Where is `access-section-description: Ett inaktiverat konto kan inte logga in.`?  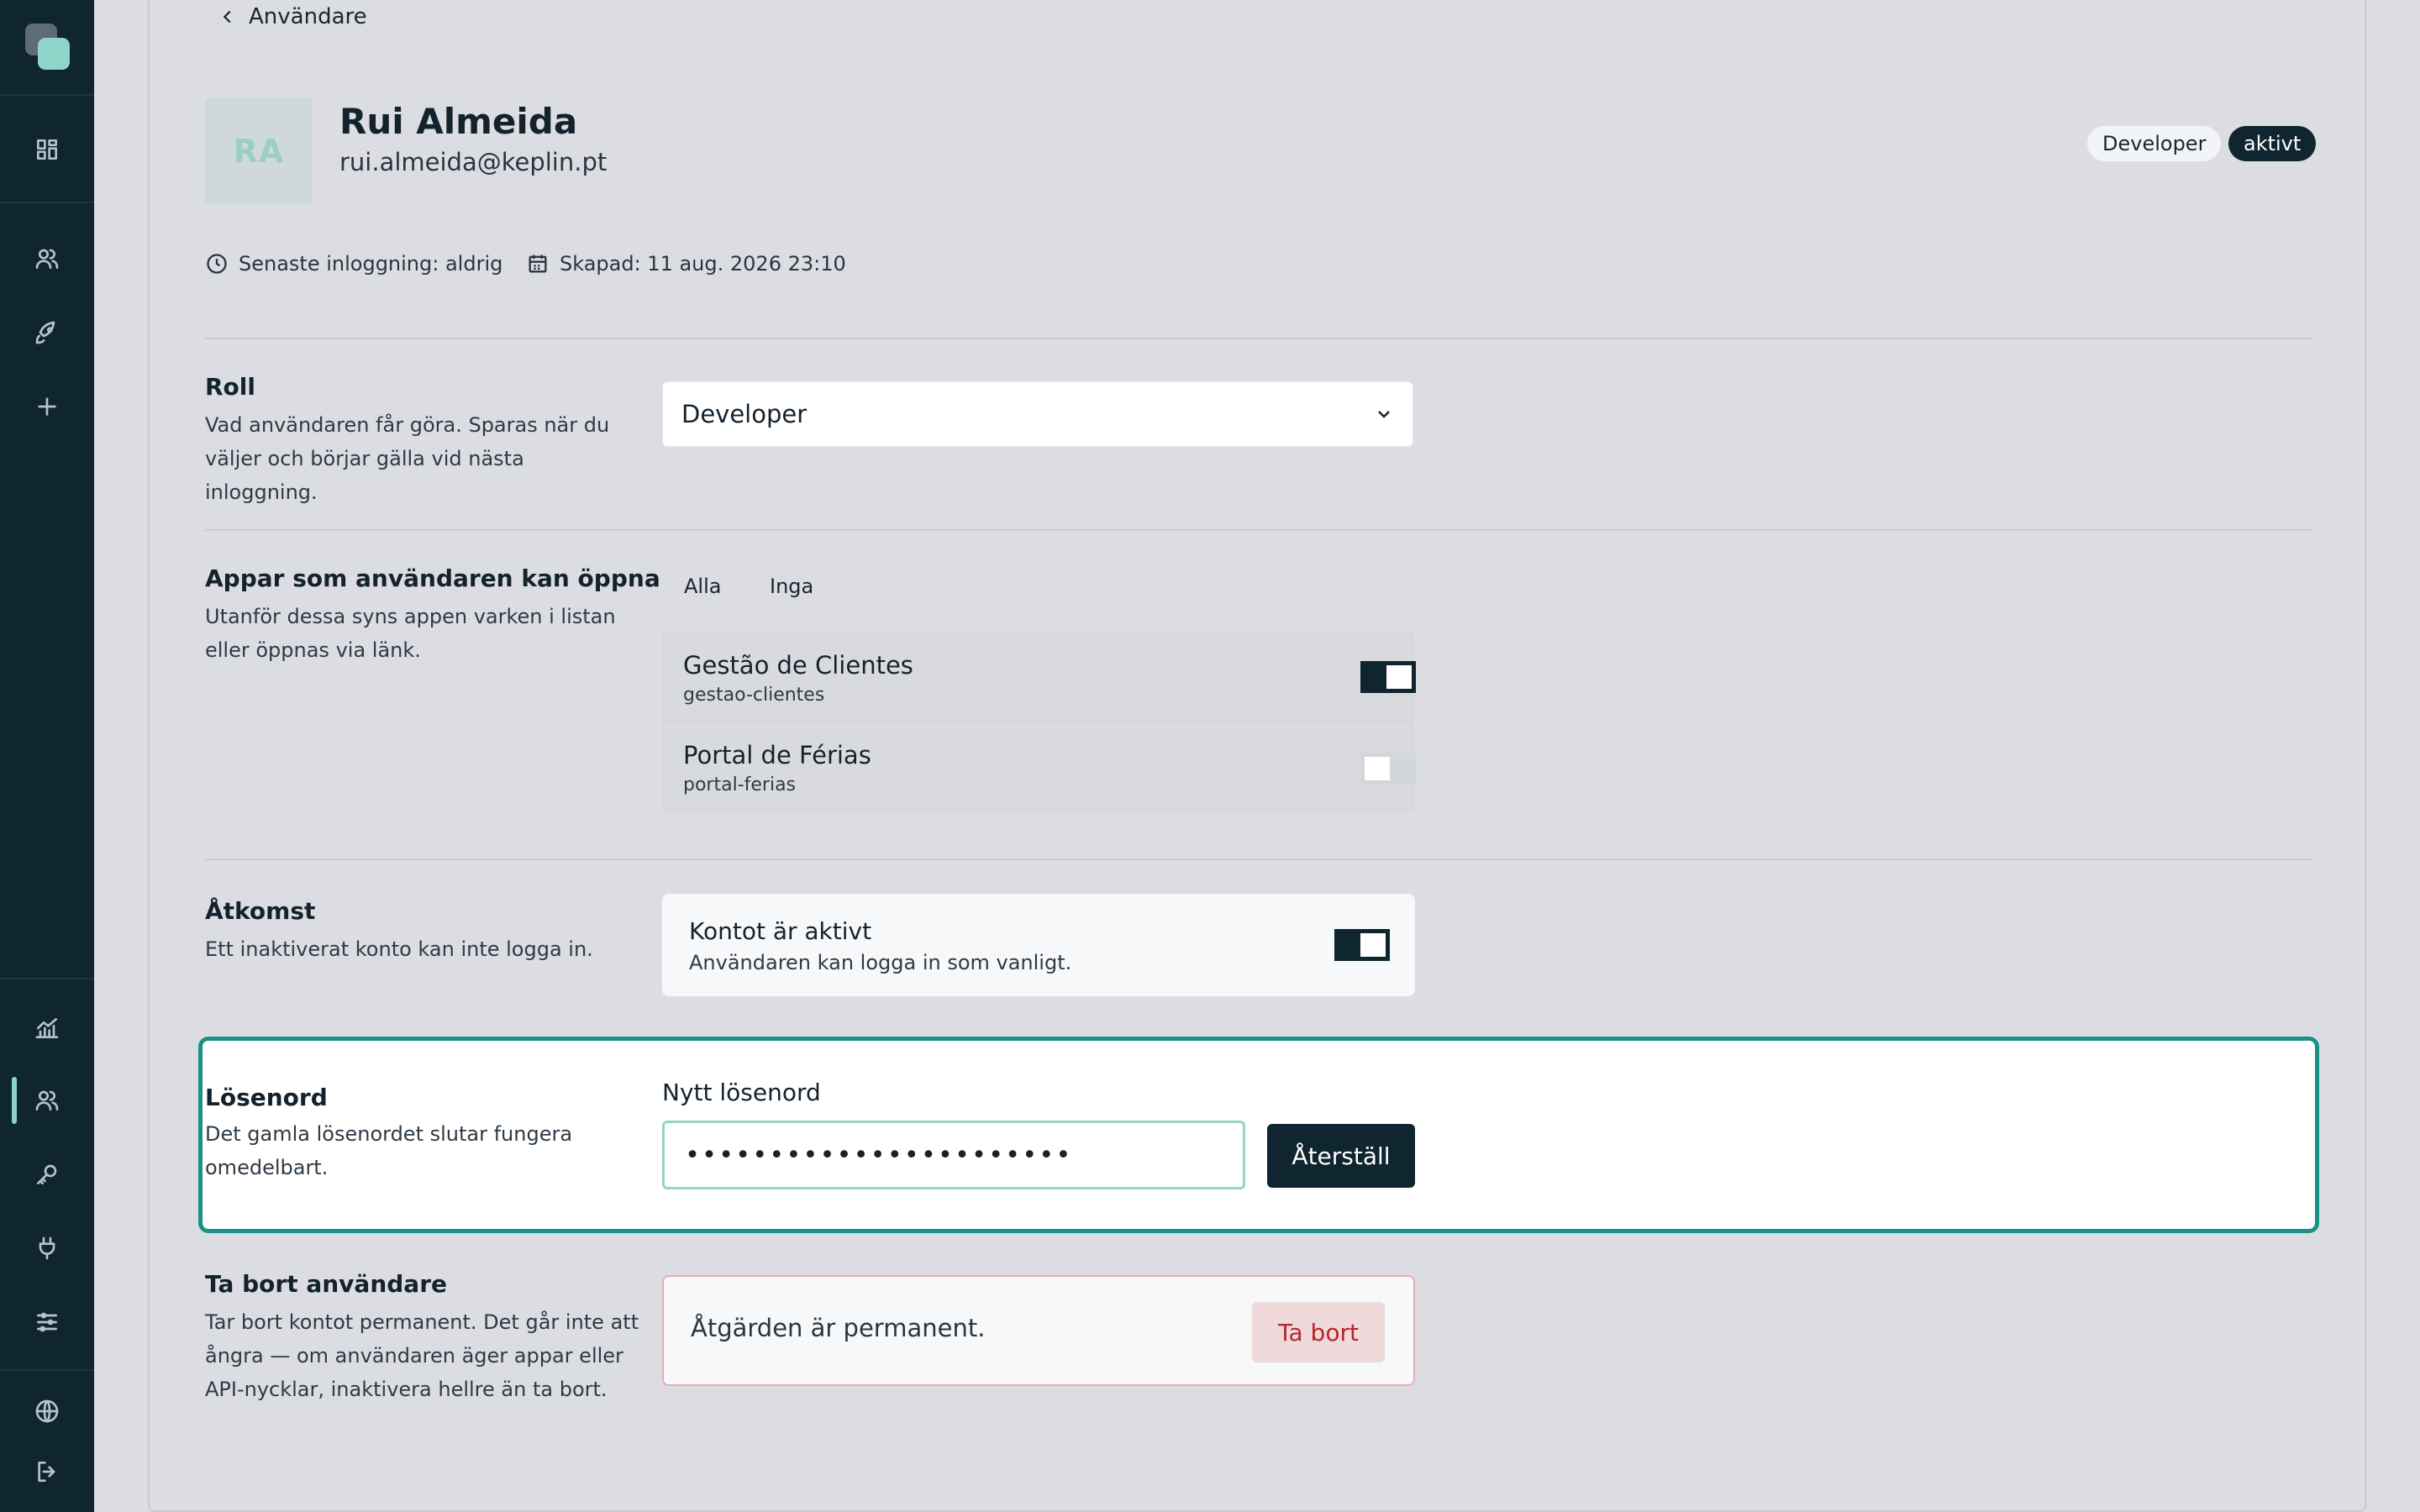 access-section-description: Ett inaktiverat konto kan inte logga in. is located at coordinates (399, 949).